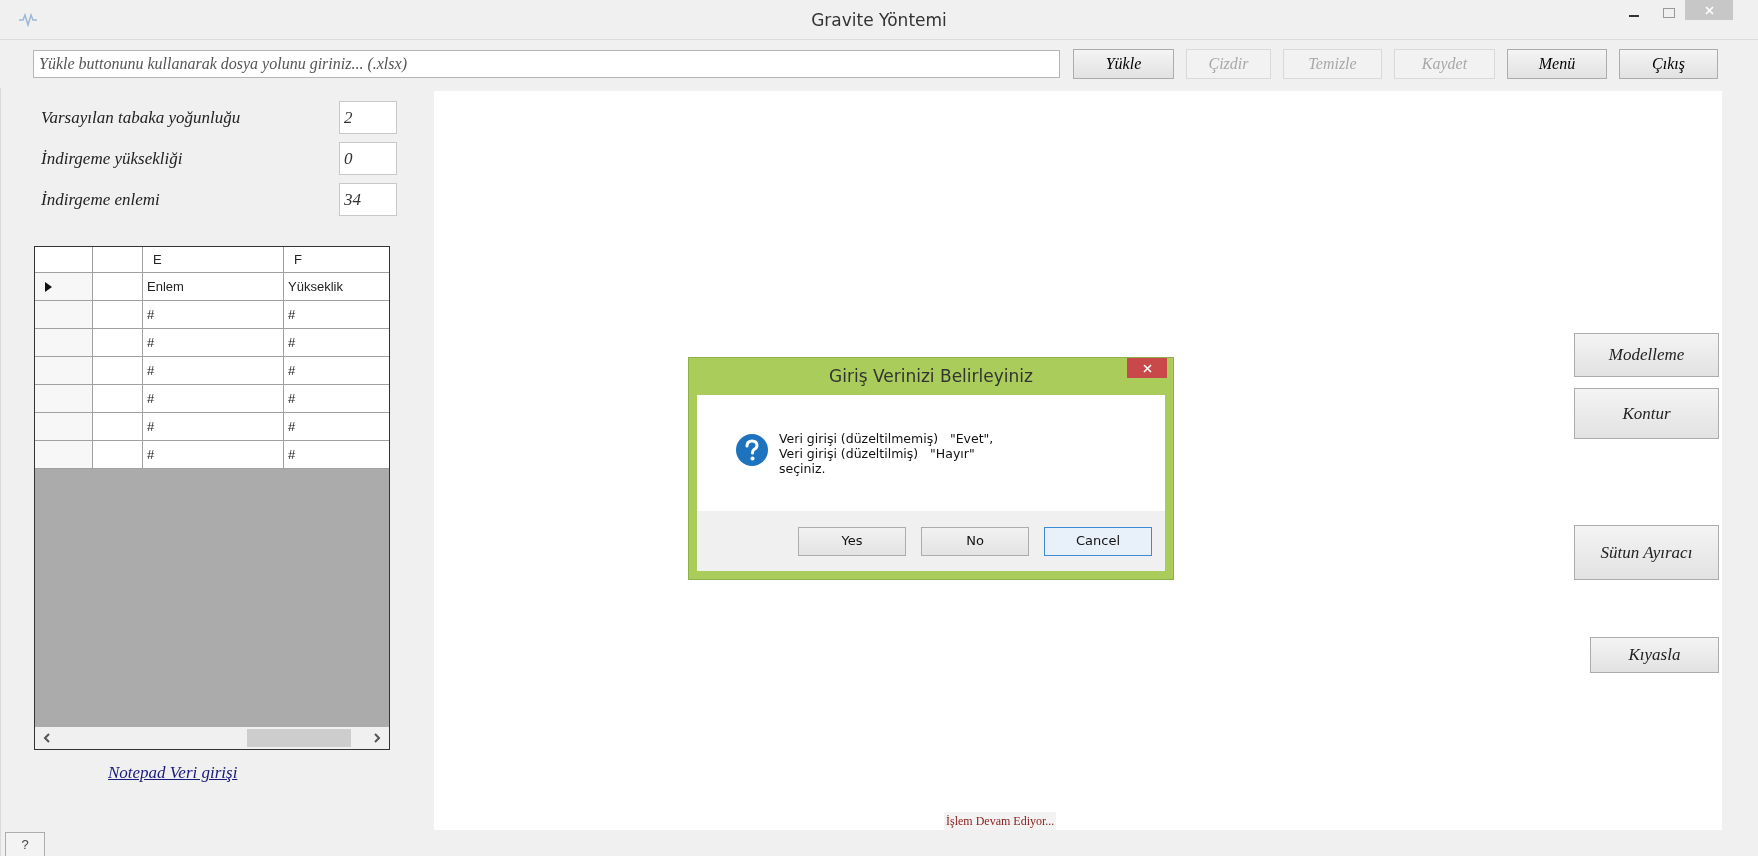  What do you see at coordinates (1557, 64) in the screenshot?
I see `toolbar-button: Menü` at bounding box center [1557, 64].